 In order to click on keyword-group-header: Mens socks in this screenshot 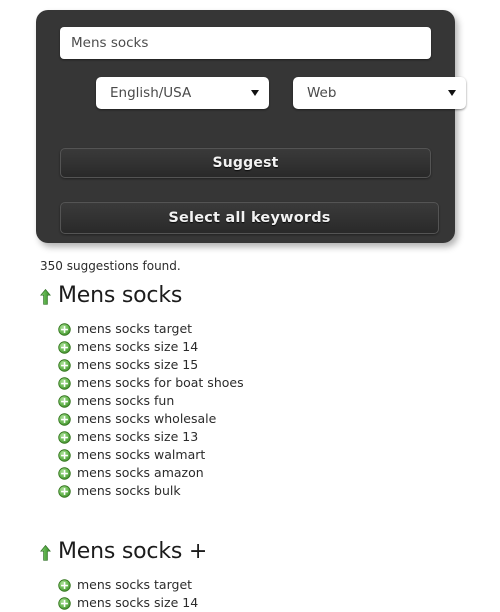, I will do `click(270, 296)`.